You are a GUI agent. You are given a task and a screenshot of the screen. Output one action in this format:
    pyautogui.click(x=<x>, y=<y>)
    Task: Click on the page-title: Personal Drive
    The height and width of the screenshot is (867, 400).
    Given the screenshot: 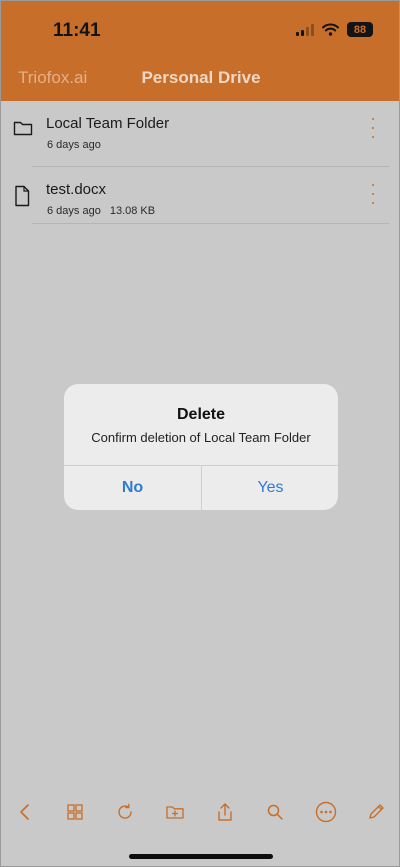 What is the action you would take?
    pyautogui.click(x=201, y=77)
    